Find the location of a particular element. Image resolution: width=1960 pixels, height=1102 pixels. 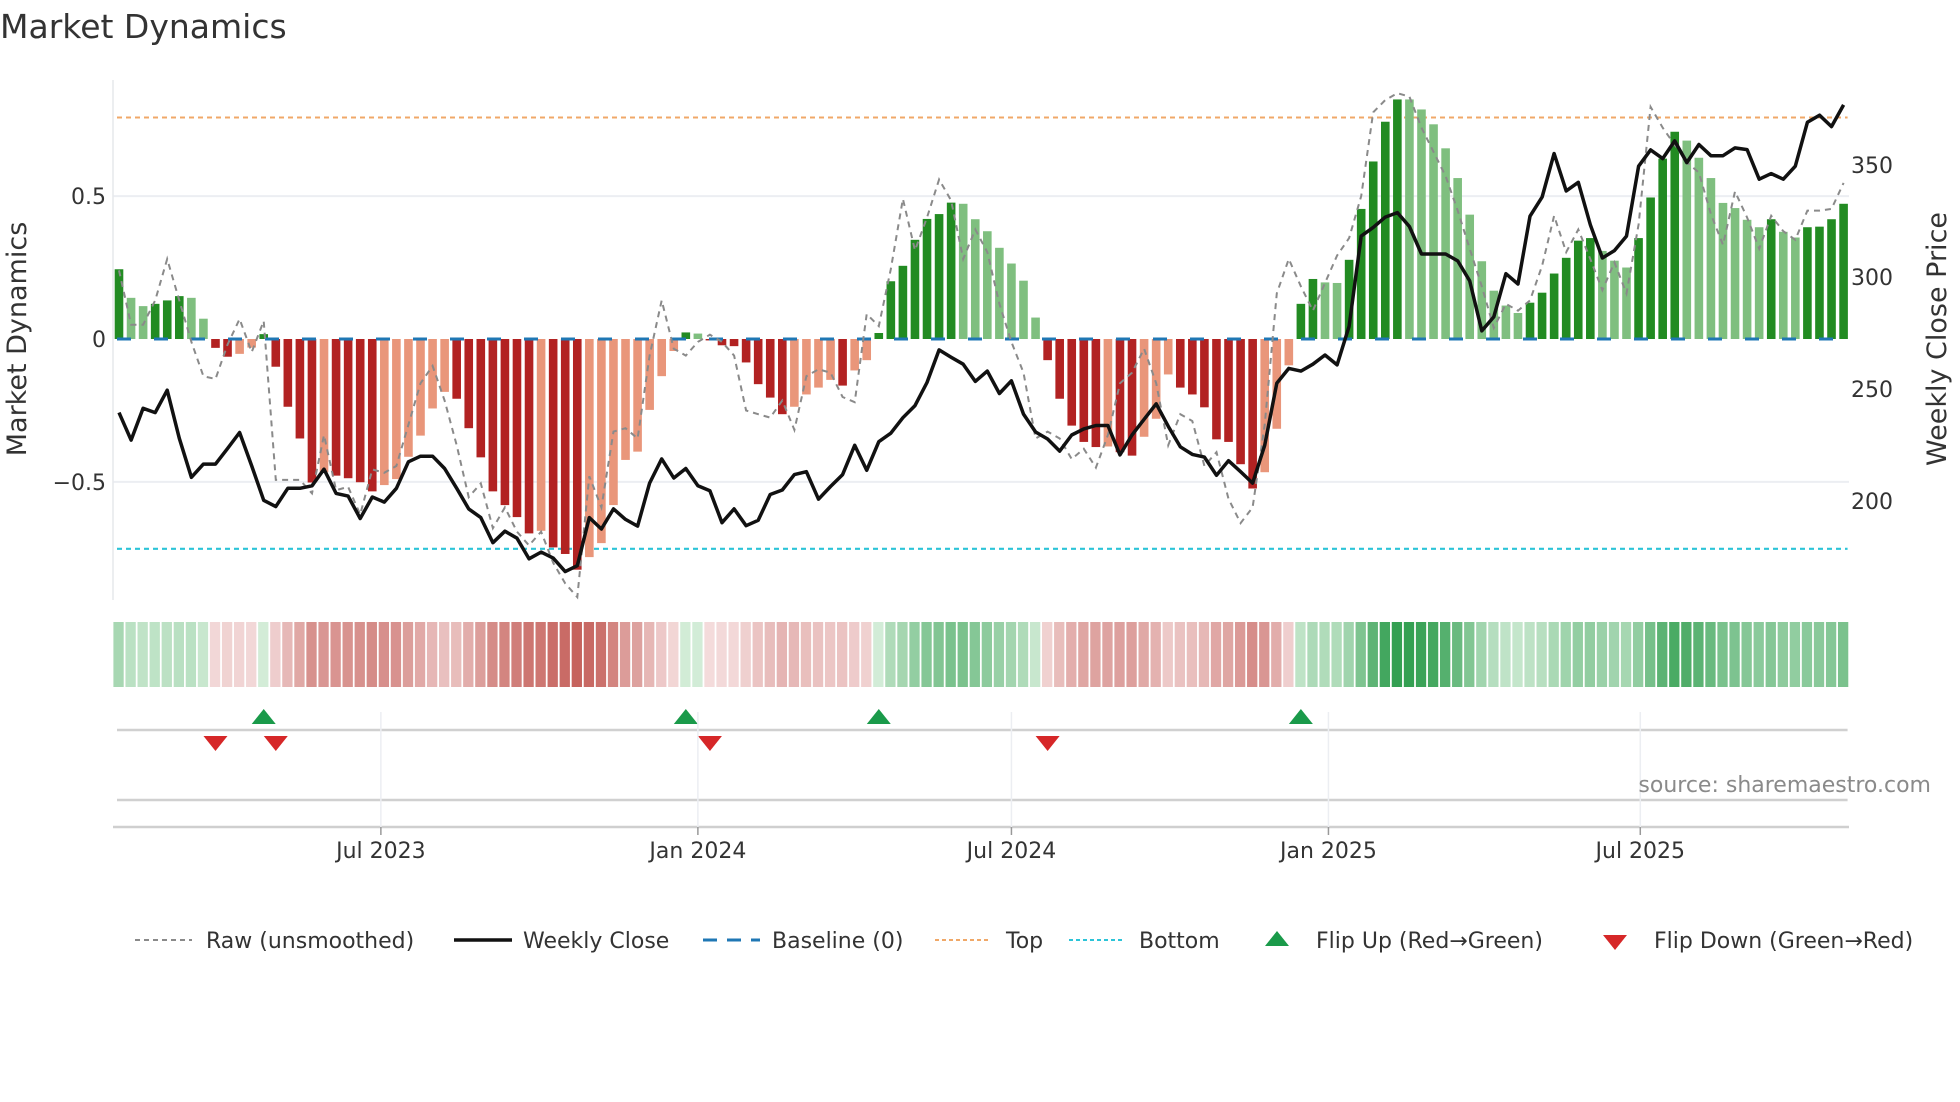

x-tick-label: Jan 2024 is located at coordinates (696, 851).